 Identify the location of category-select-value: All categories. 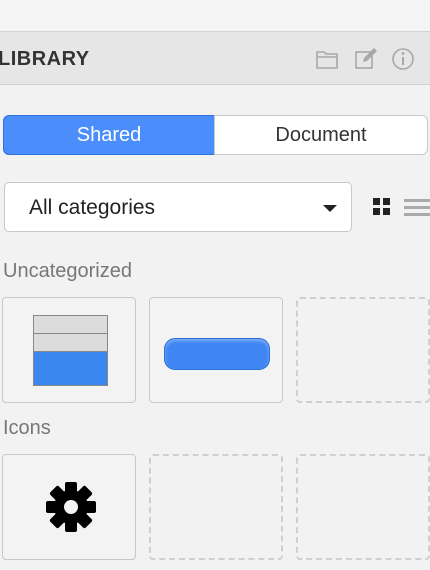
(92, 207).